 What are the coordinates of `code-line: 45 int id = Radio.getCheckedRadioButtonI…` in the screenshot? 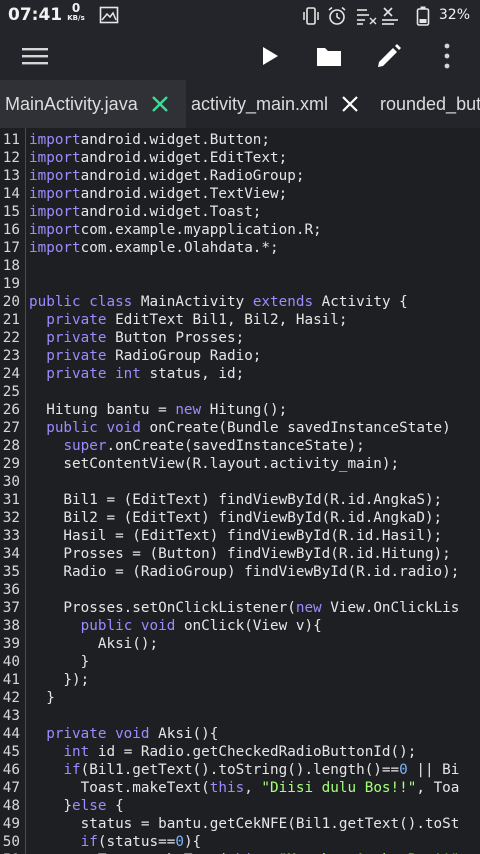 It's located at (240, 752).